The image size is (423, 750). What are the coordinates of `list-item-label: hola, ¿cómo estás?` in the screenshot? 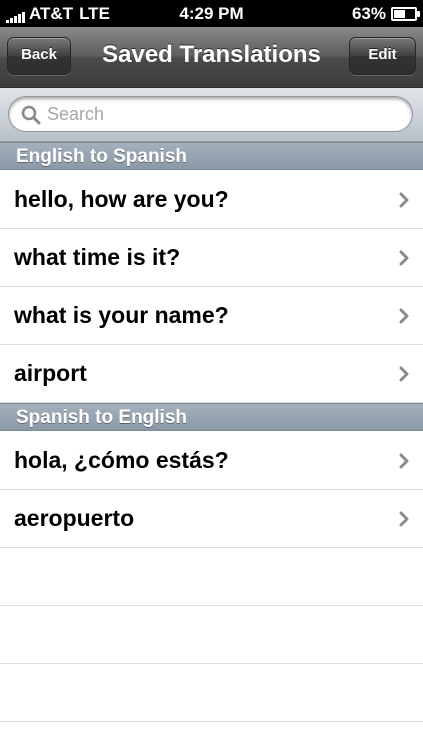 It's located at (121, 460).